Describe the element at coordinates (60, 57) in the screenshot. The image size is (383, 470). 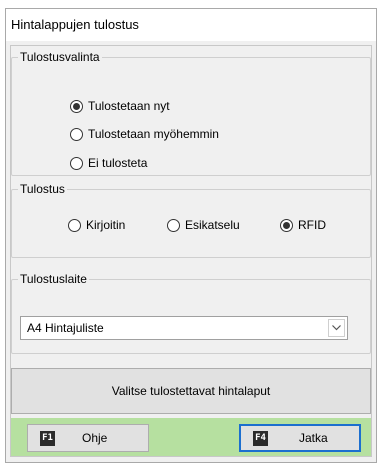
I see `print-choice-legend: Tulostusvalinta` at that location.